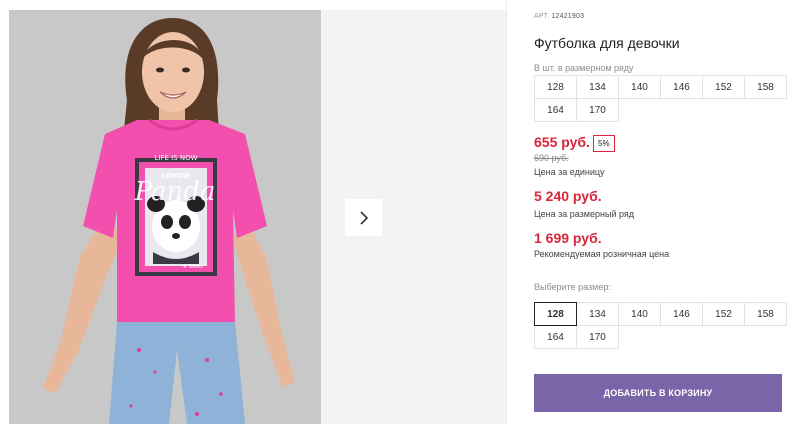 The height and width of the screenshot is (424, 800). Describe the element at coordinates (639, 314) in the screenshot. I see `size-option-140: 140` at that location.